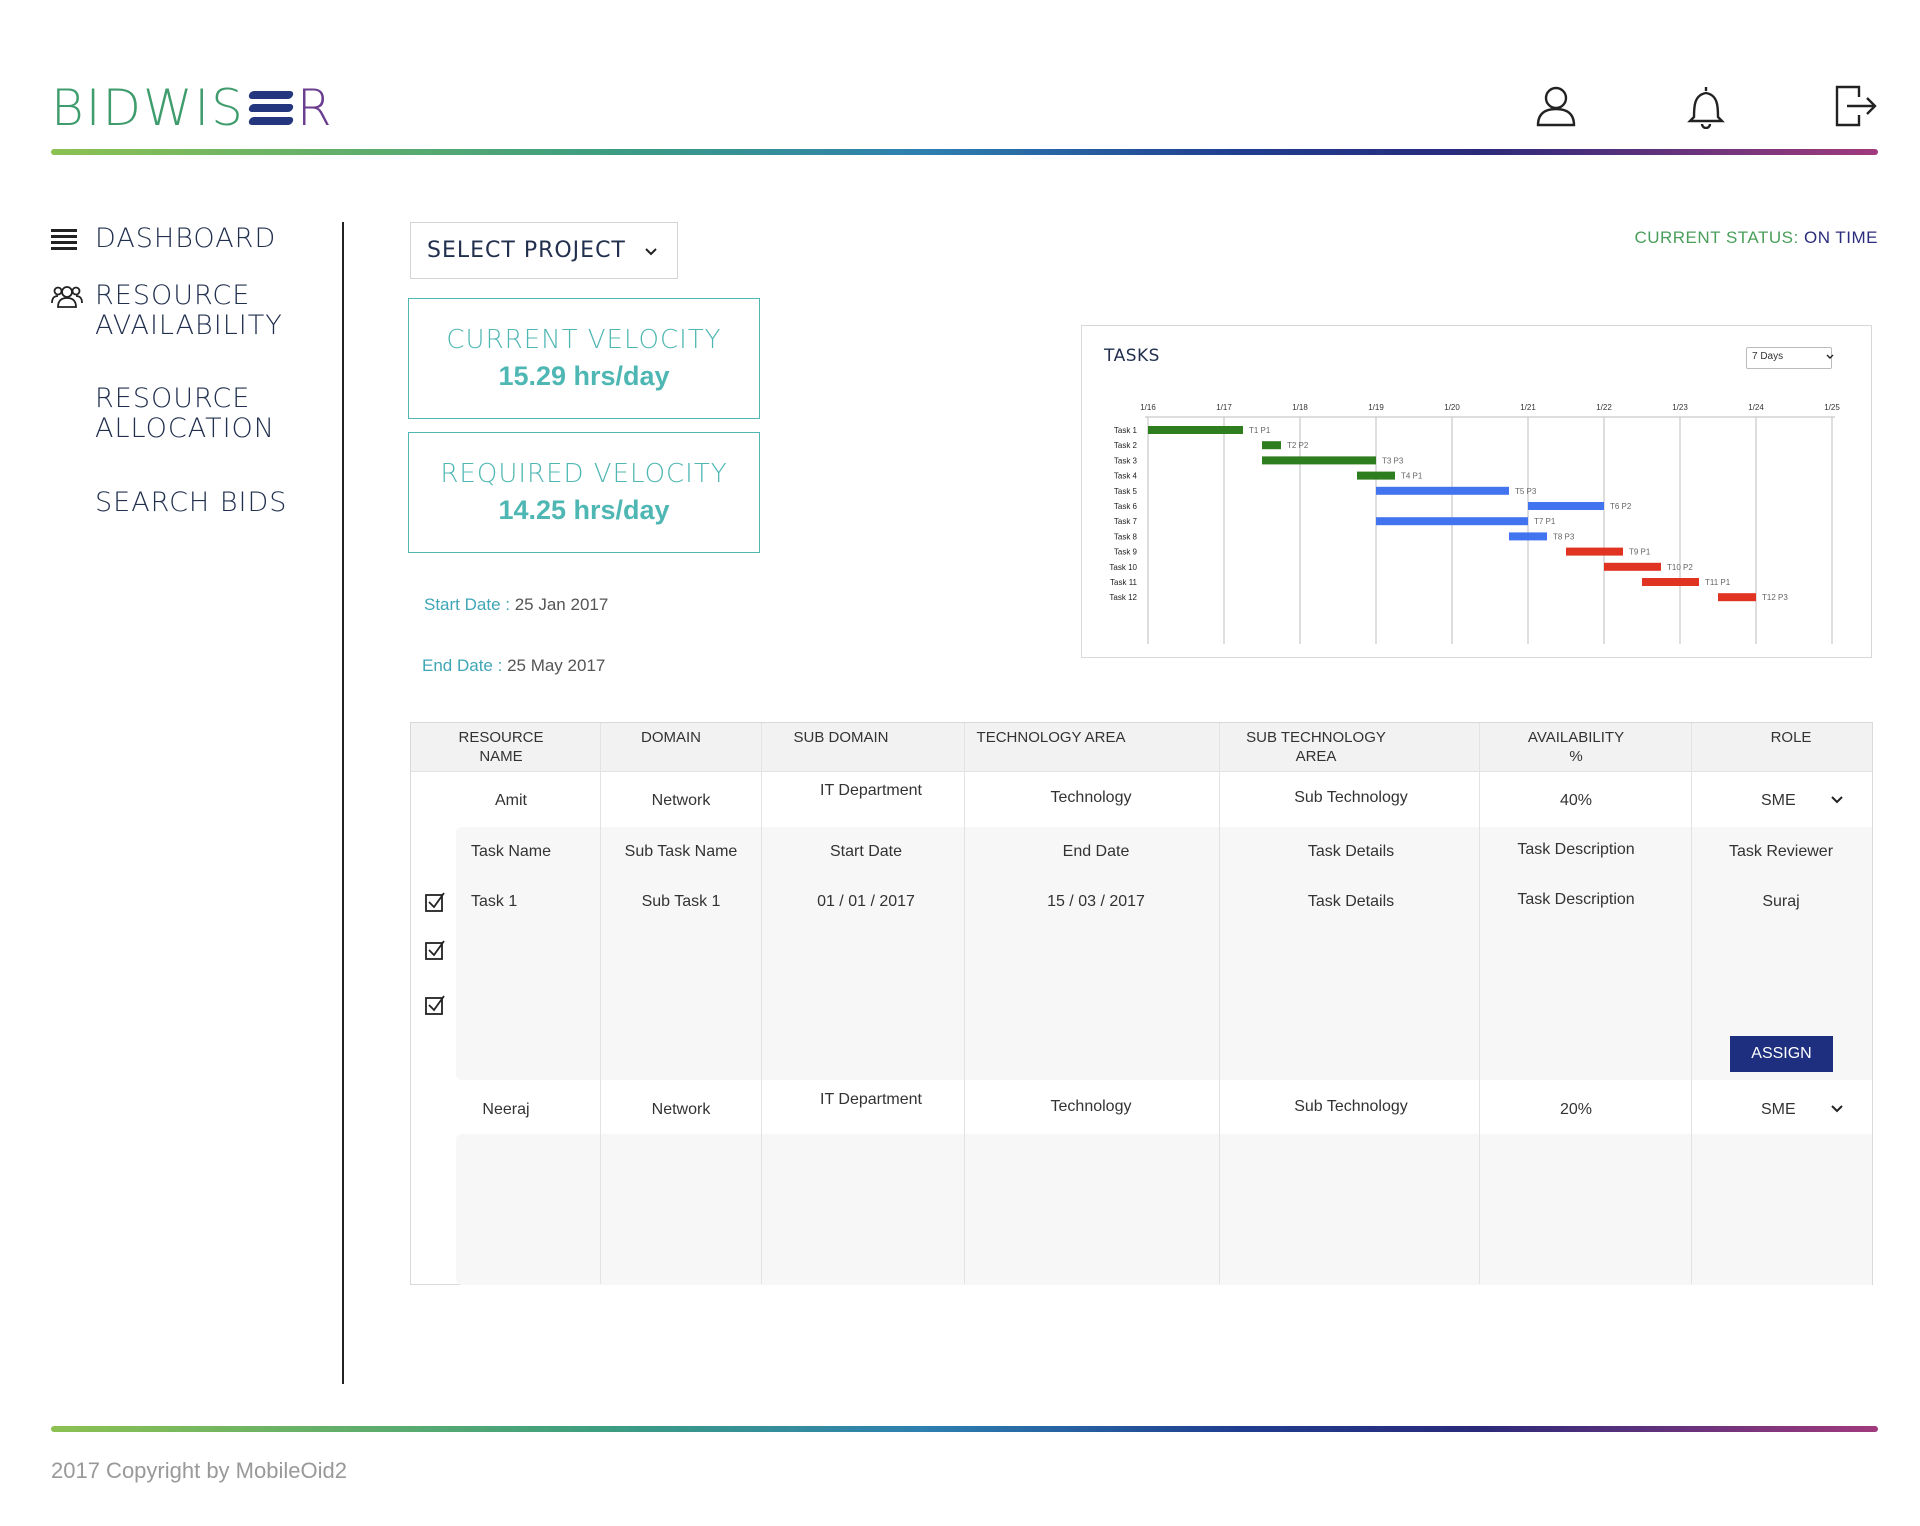  I want to click on gantt-tick-label: 1/20, so click(1452, 407).